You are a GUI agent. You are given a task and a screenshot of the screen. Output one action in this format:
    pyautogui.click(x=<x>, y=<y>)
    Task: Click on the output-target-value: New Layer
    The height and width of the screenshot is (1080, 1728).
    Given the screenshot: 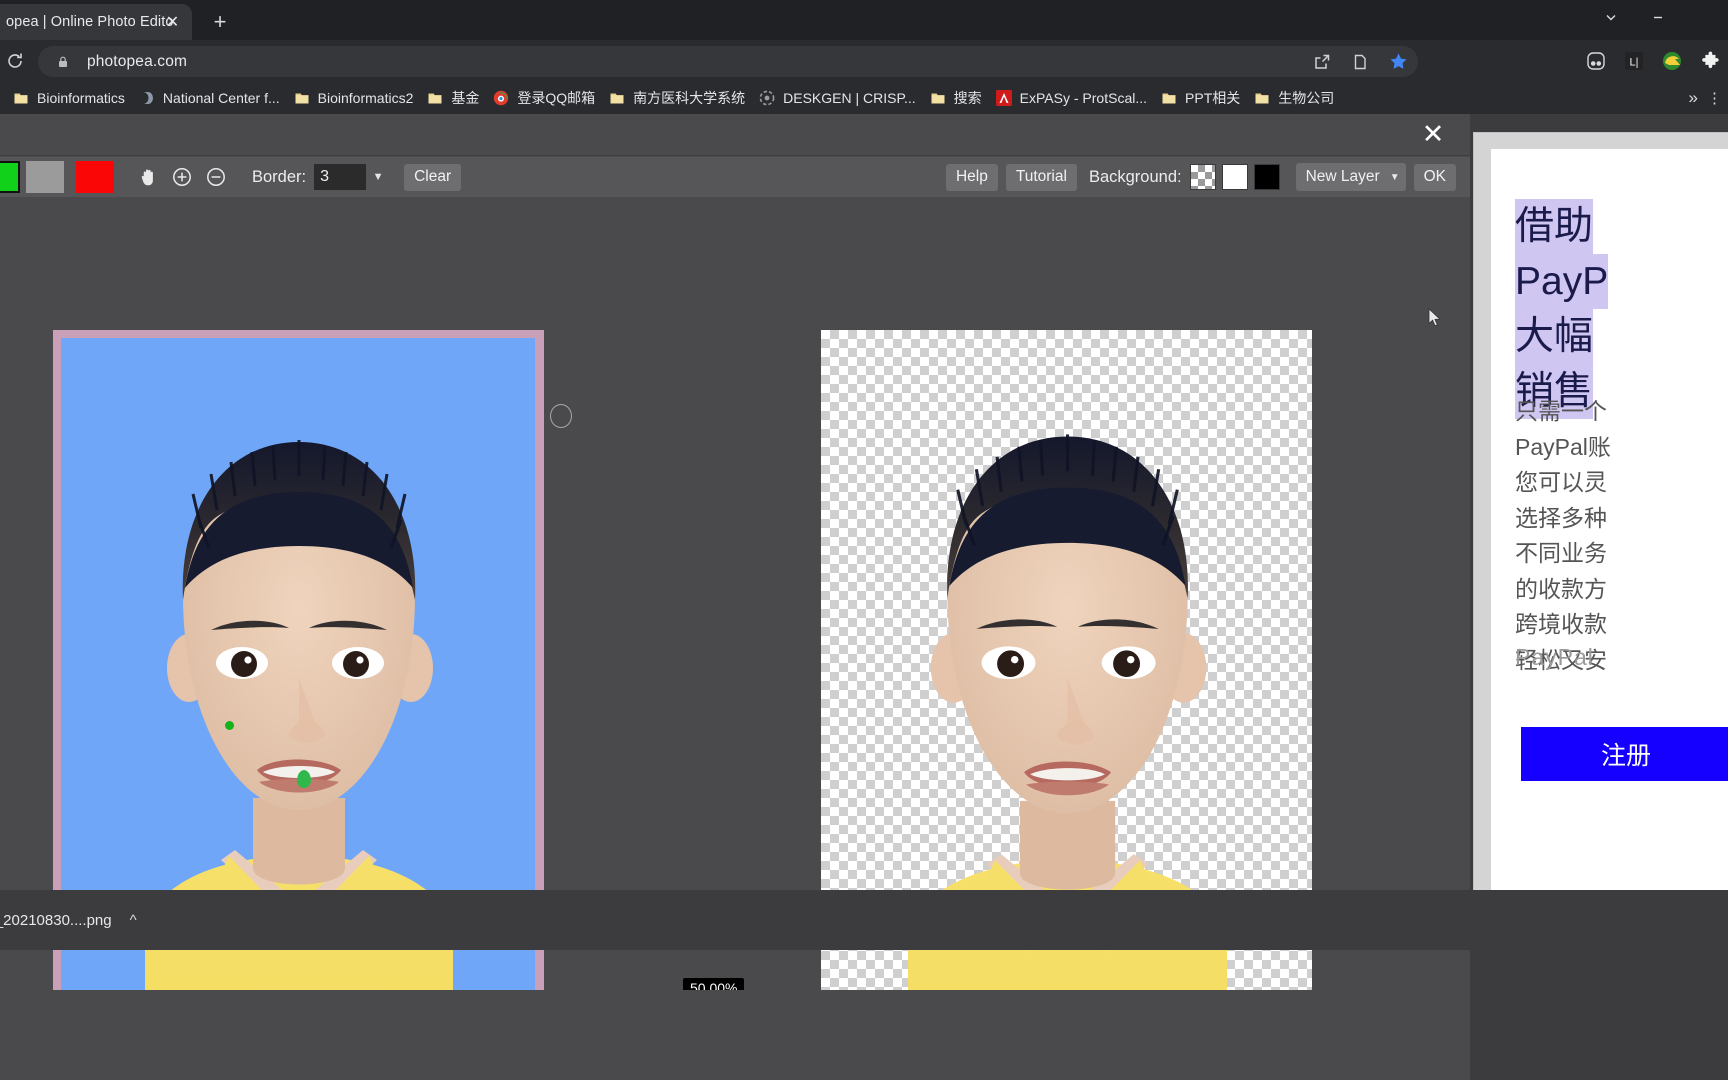 What is the action you would take?
    pyautogui.click(x=1342, y=176)
    